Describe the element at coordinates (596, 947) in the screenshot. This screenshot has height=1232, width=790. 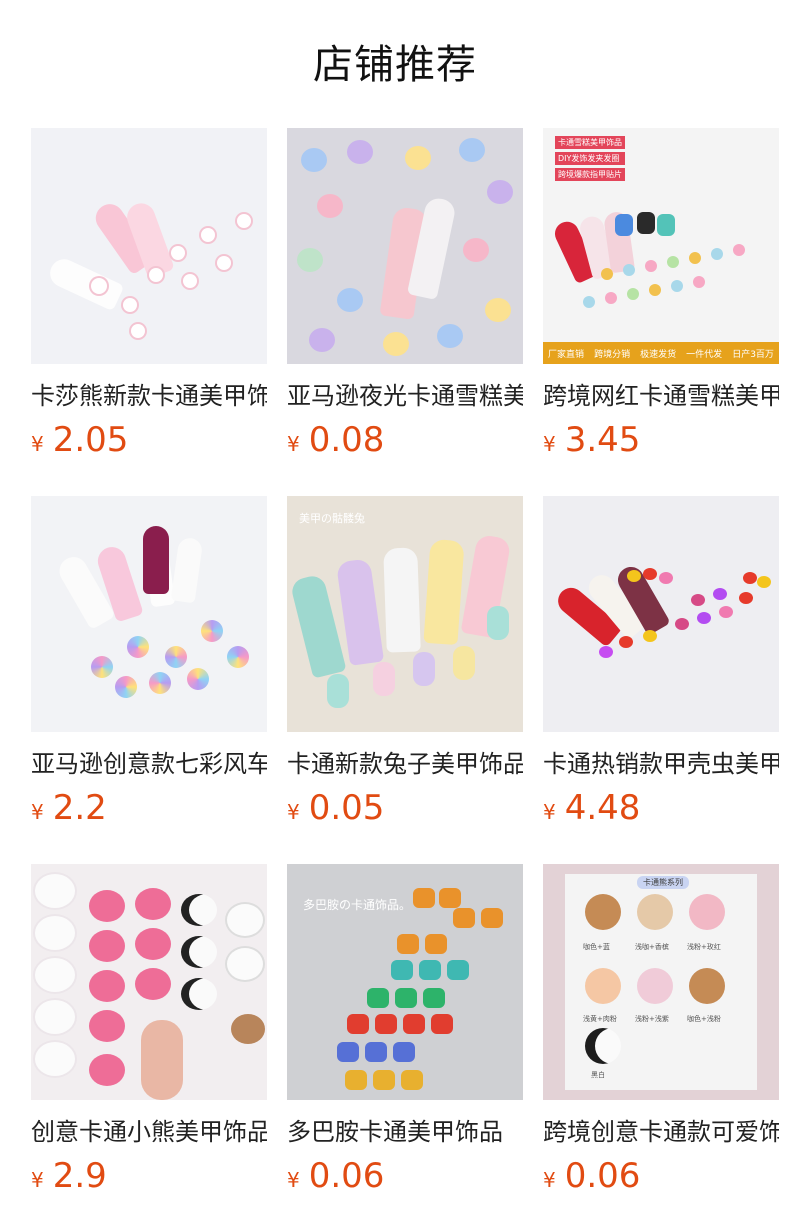
I see `variant-label: 咖色+蓝` at that location.